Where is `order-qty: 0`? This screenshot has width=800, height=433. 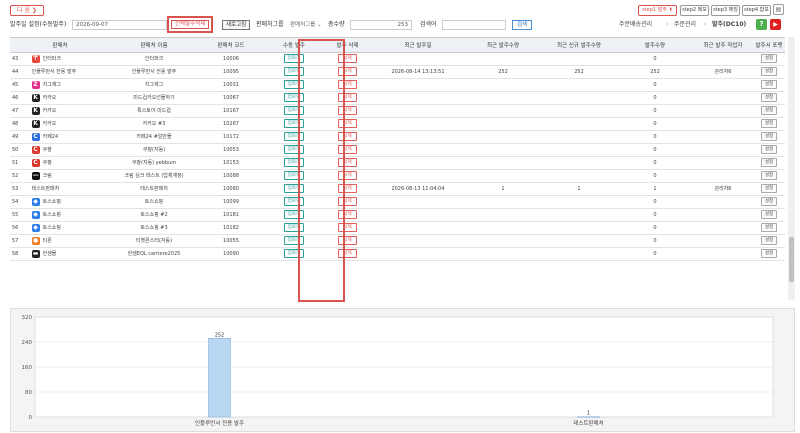
order-qty: 0 is located at coordinates (655, 176).